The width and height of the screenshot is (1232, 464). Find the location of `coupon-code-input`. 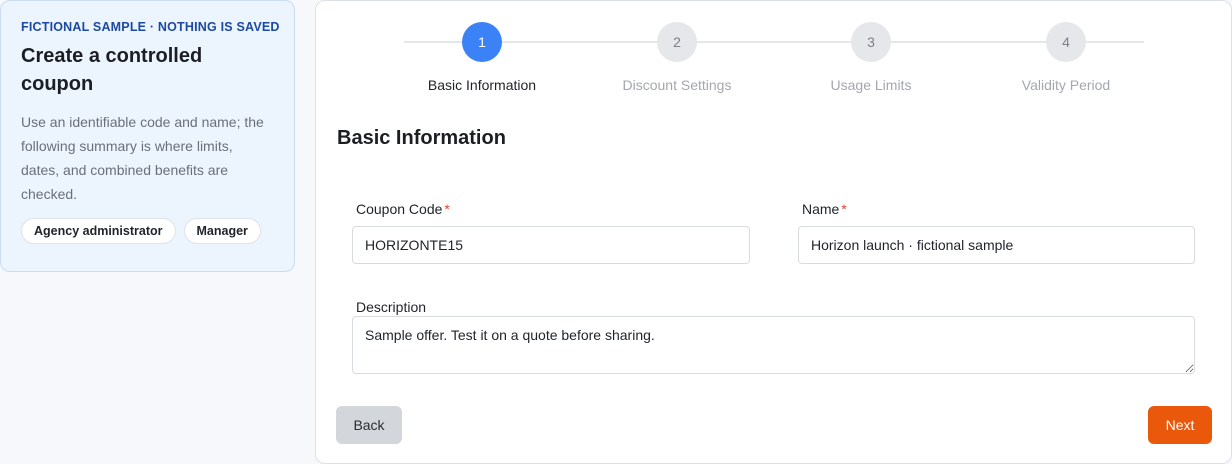

coupon-code-input is located at coordinates (551, 245).